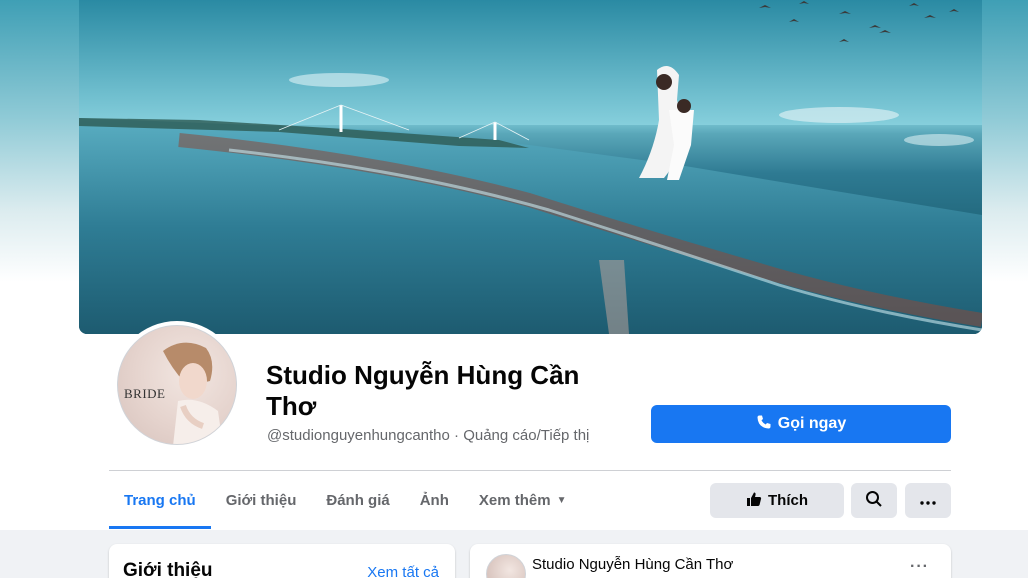 The image size is (1028, 578). Describe the element at coordinates (919, 567) in the screenshot. I see `post-more-options-icon: ···` at that location.